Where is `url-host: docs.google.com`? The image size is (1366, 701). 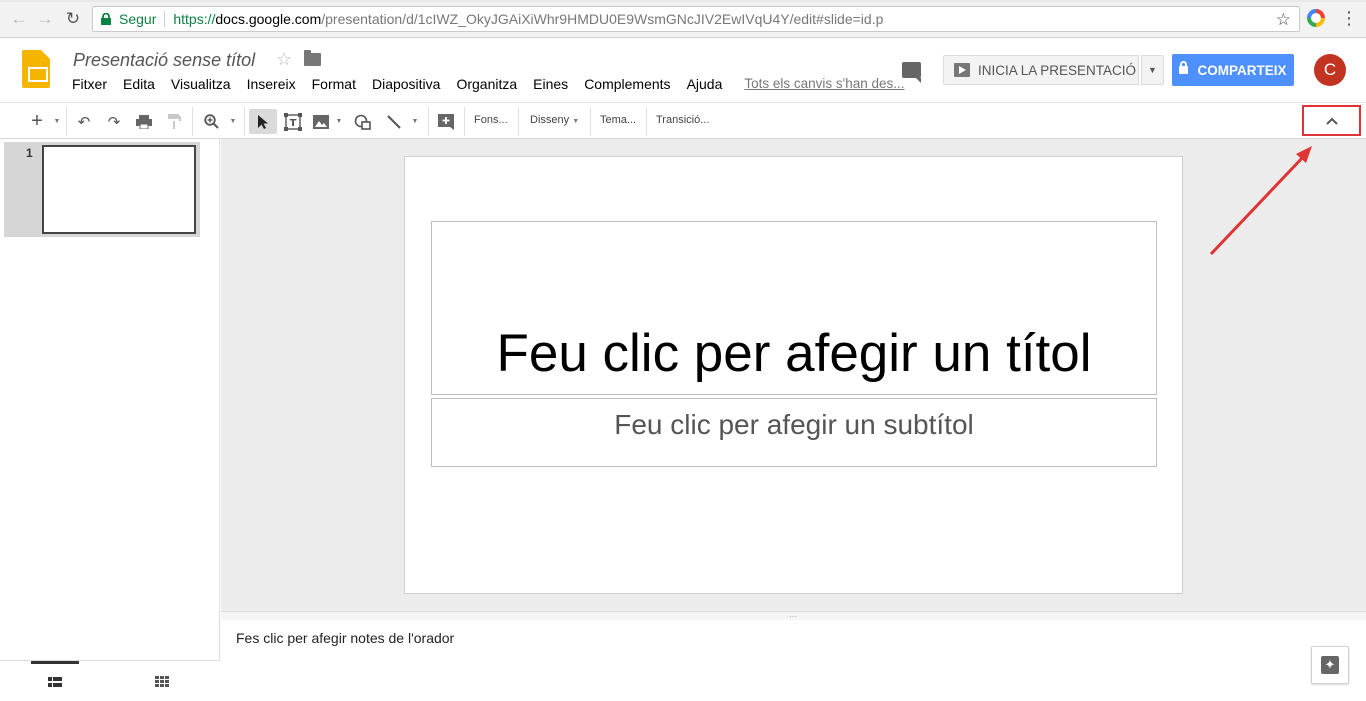
url-host: docs.google.com is located at coordinates (268, 19).